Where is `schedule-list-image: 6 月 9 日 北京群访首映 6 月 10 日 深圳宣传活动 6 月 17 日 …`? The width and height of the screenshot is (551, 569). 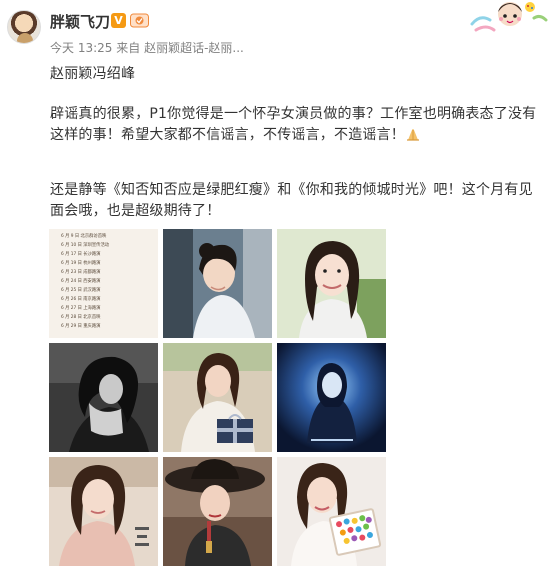 schedule-list-image: 6 月 9 日 北京群访首映 6 月 10 日 深圳宣传活动 6 月 17 日 … is located at coordinates (103, 283).